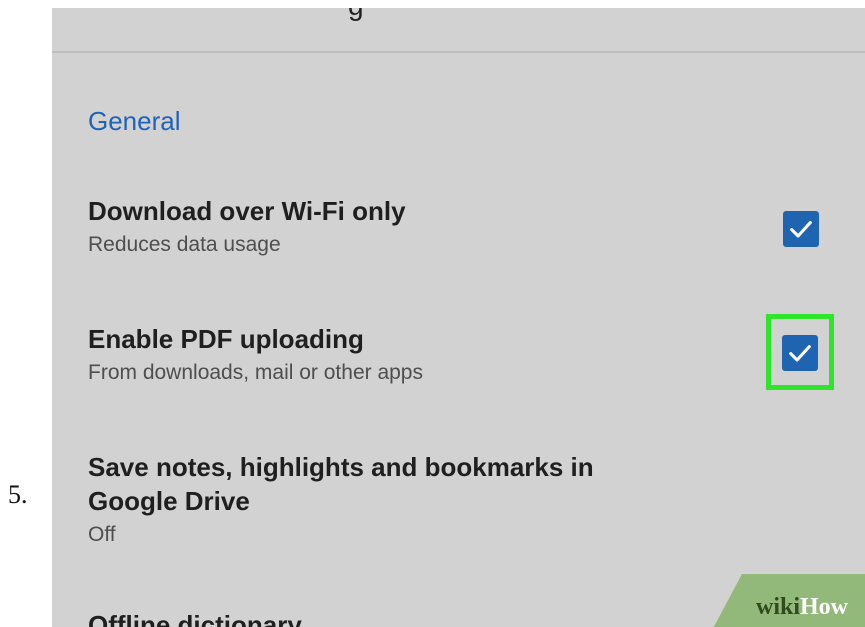  What do you see at coordinates (169, 501) in the screenshot?
I see `setting-title-line2: Google Drive` at bounding box center [169, 501].